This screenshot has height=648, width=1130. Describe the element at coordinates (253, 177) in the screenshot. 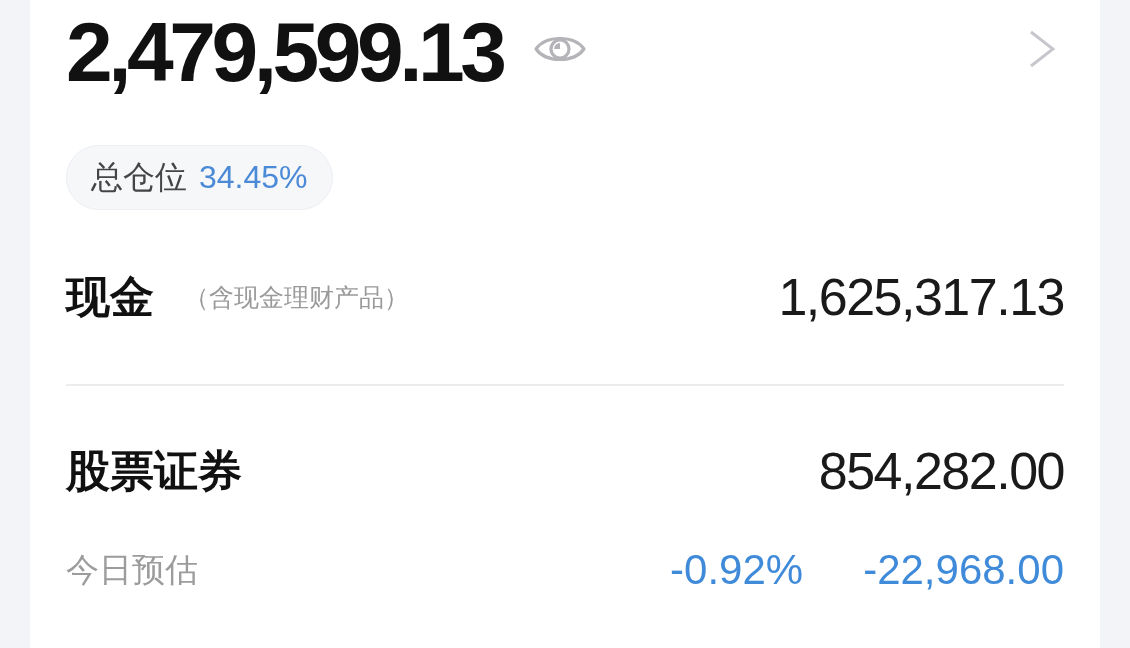

I see `position-value: 34.45%` at that location.